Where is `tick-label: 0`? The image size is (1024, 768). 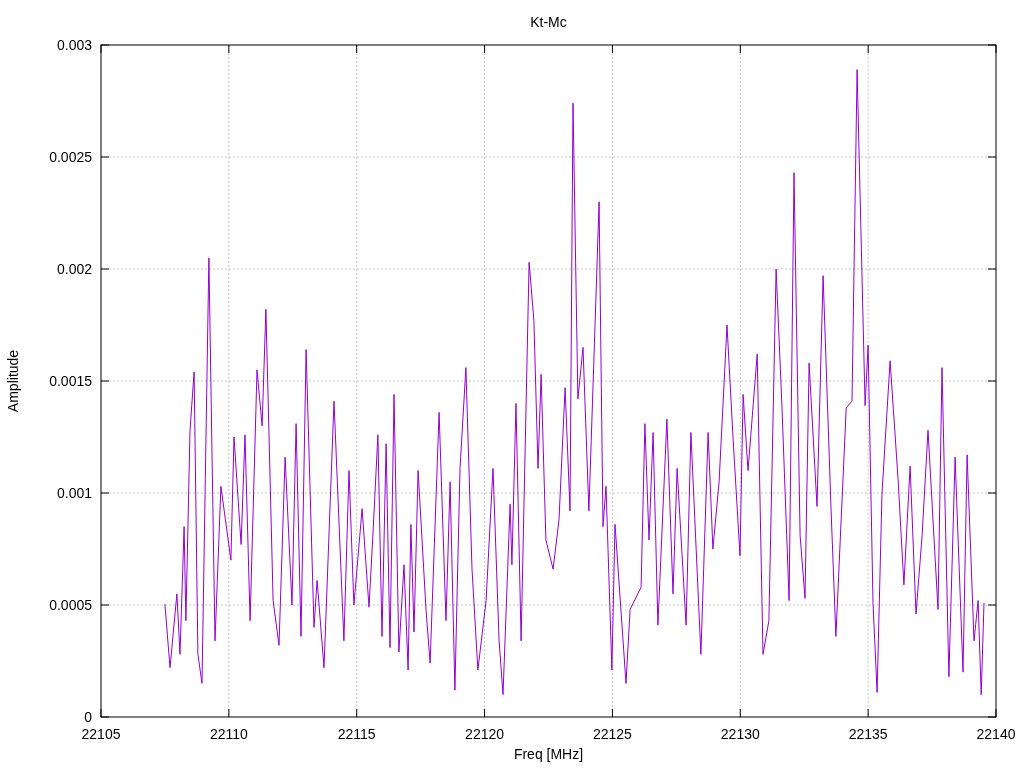 tick-label: 0 is located at coordinates (88, 717).